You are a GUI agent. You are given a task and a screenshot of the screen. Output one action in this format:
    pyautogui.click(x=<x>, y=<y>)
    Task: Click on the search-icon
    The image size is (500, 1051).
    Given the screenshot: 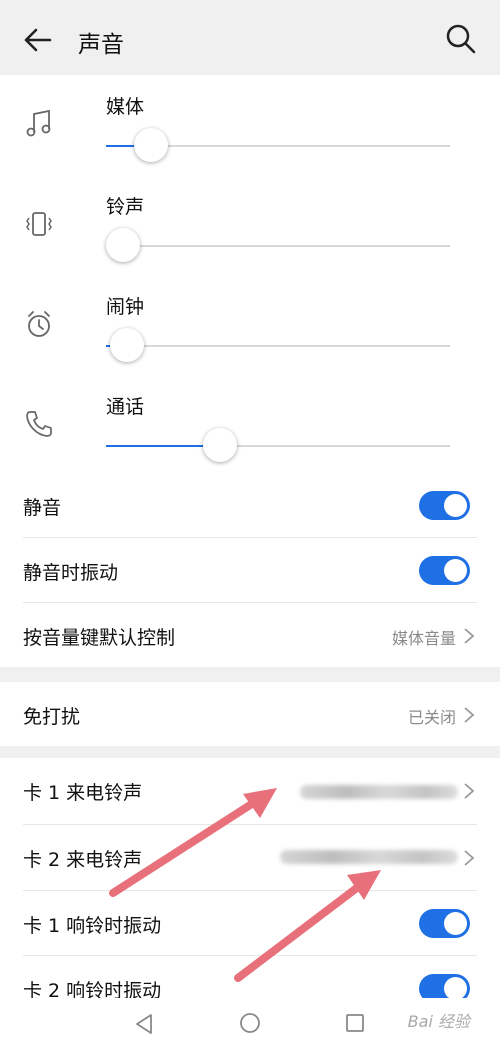 What is the action you would take?
    pyautogui.click(x=461, y=39)
    